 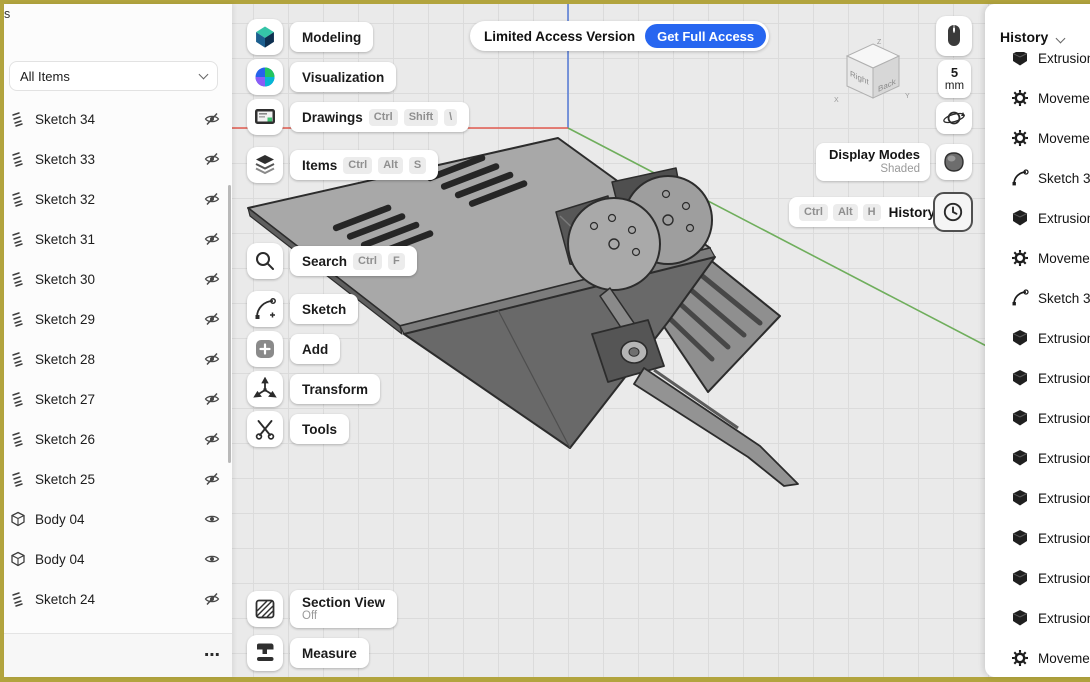 I want to click on list-item: Sketch 34, so click(x=118, y=119).